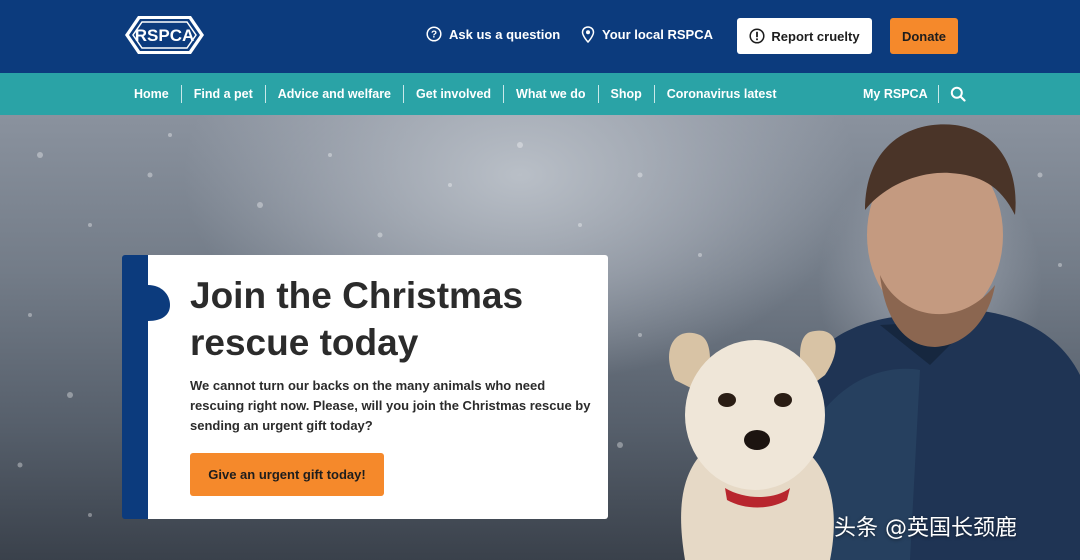  What do you see at coordinates (815, 36) in the screenshot?
I see `report-cruelty-label: Report cruelty` at bounding box center [815, 36].